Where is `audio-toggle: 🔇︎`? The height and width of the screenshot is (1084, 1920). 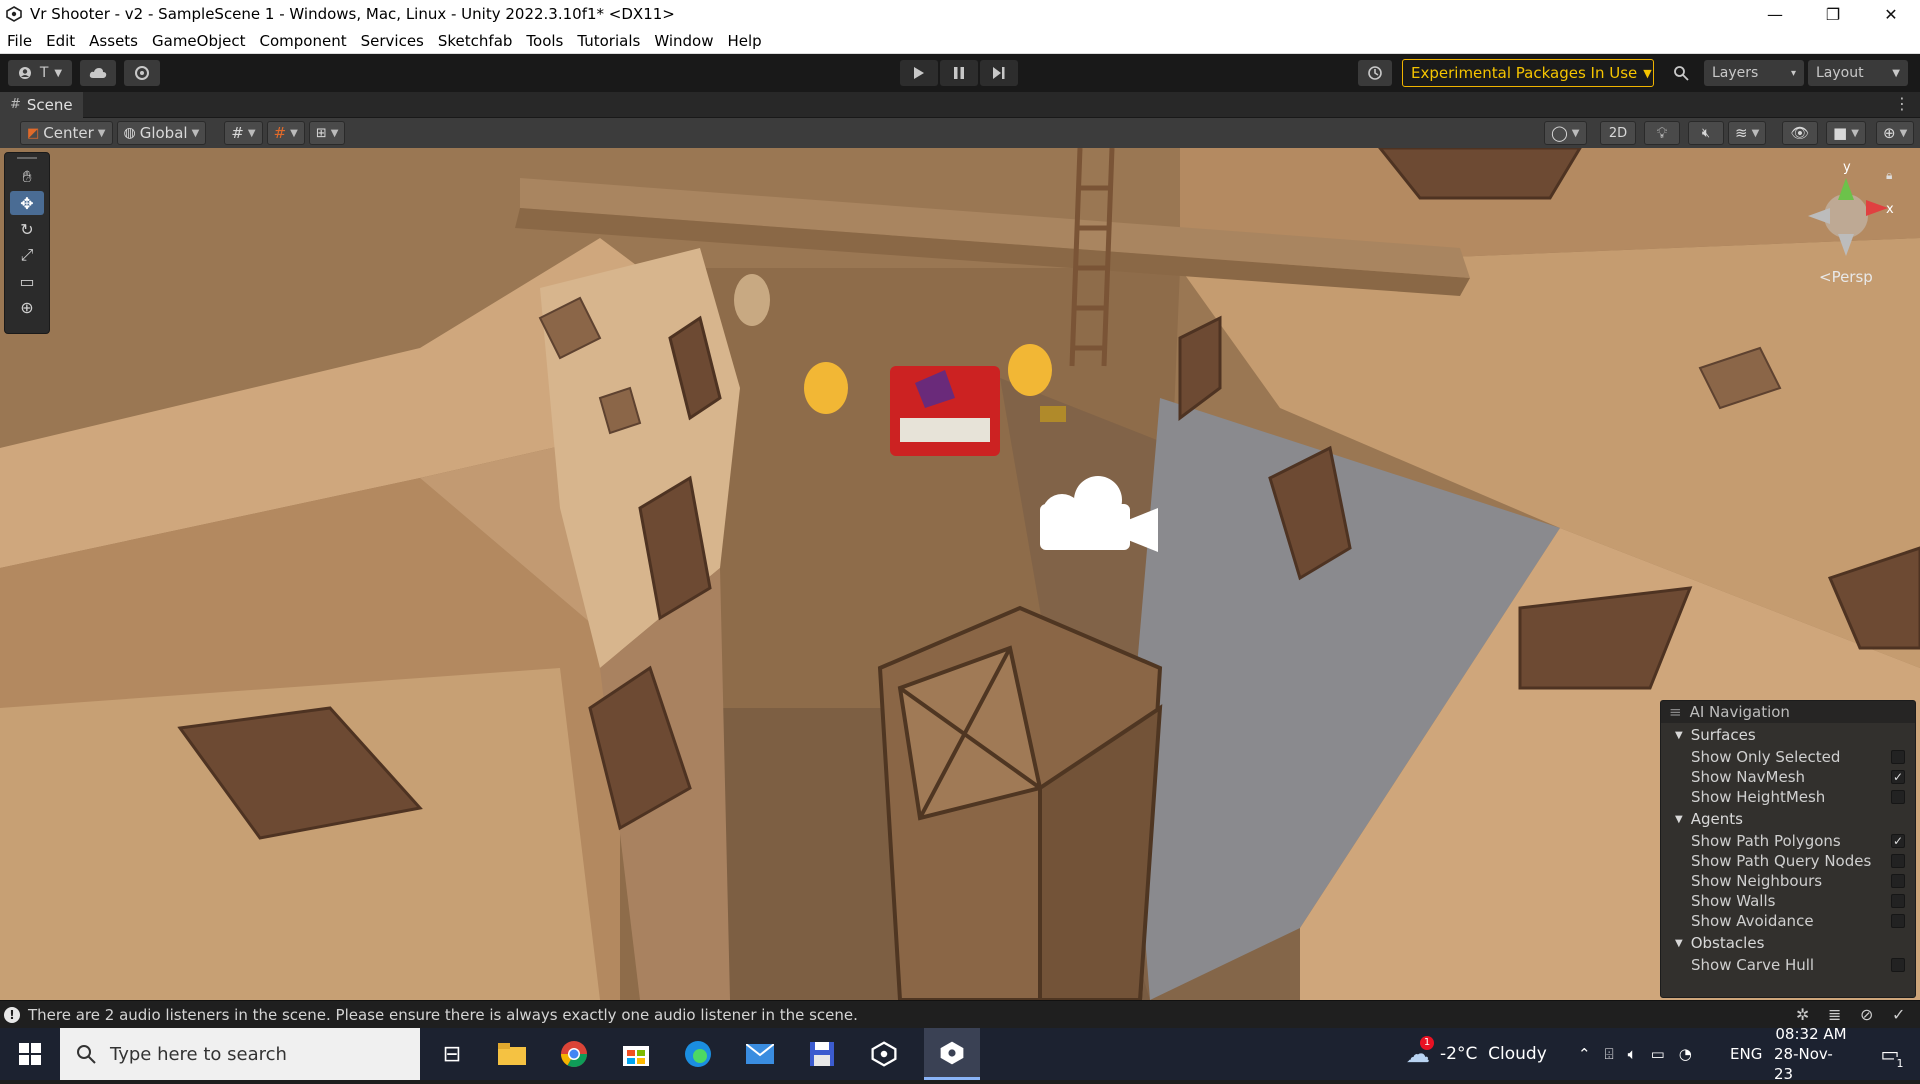
audio-toggle: 🔇︎ is located at coordinates (1706, 133).